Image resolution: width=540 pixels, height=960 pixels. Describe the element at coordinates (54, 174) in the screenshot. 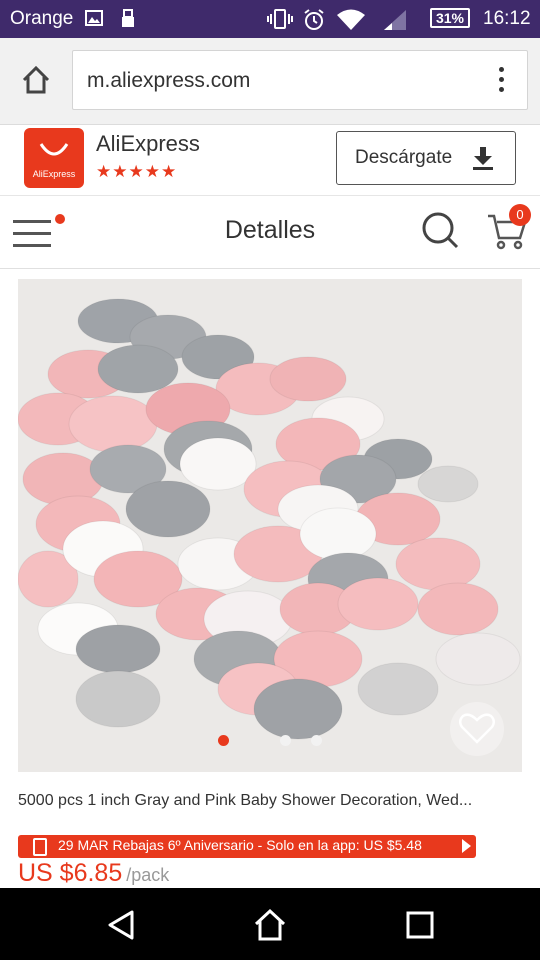

I see `logo-text: AliExpress` at that location.